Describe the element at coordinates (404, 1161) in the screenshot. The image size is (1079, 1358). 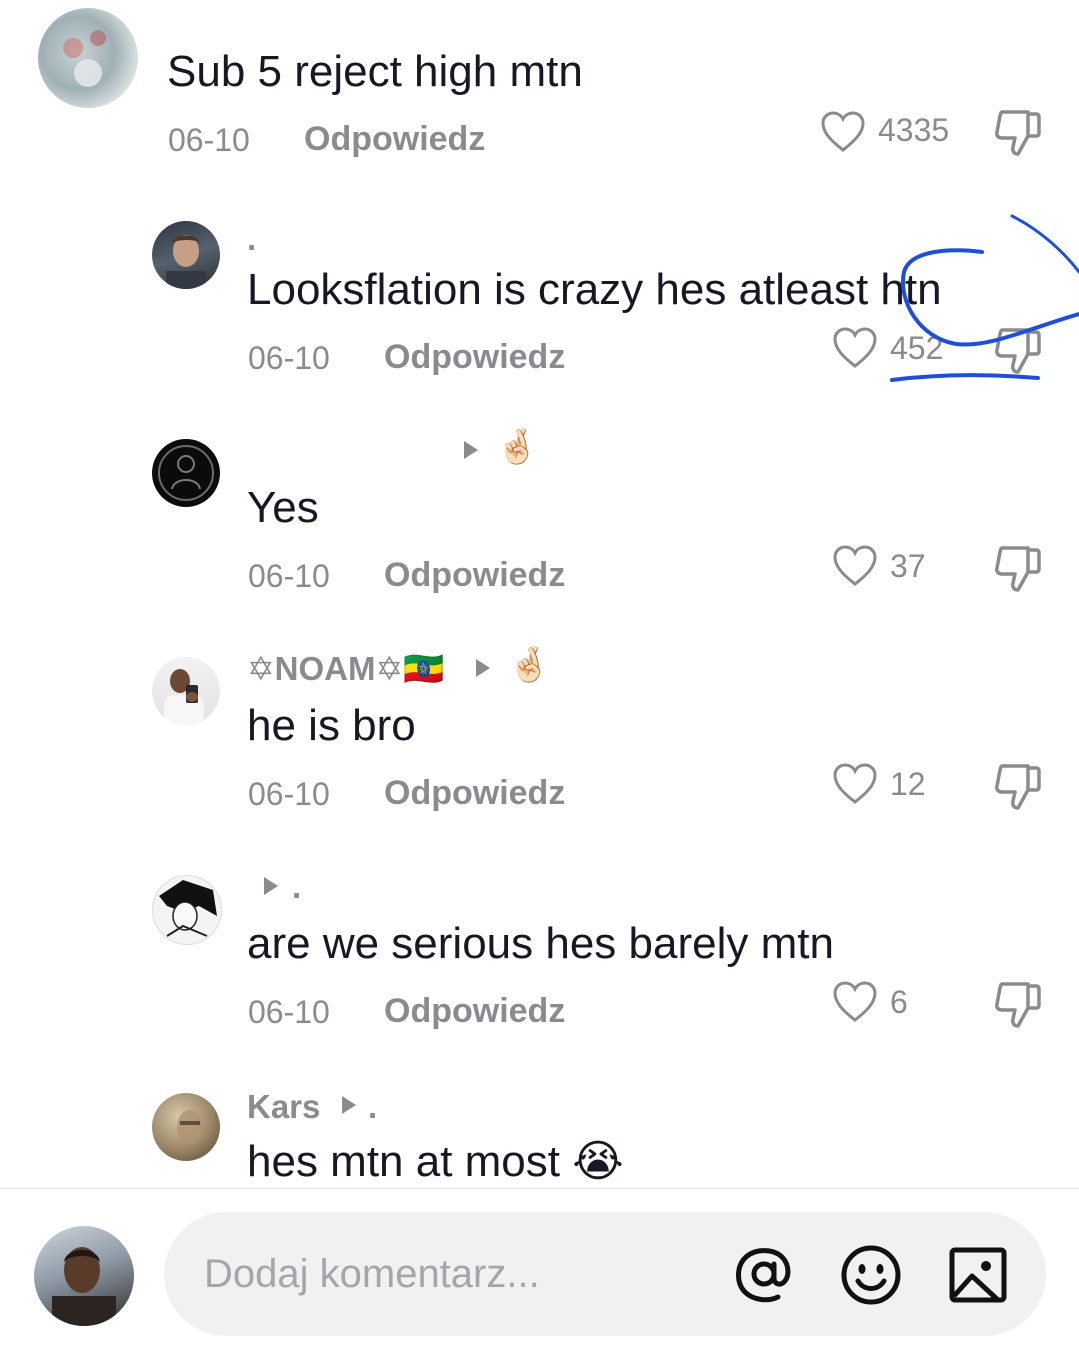
I see `comment-text-body: hes mtn at most` at that location.